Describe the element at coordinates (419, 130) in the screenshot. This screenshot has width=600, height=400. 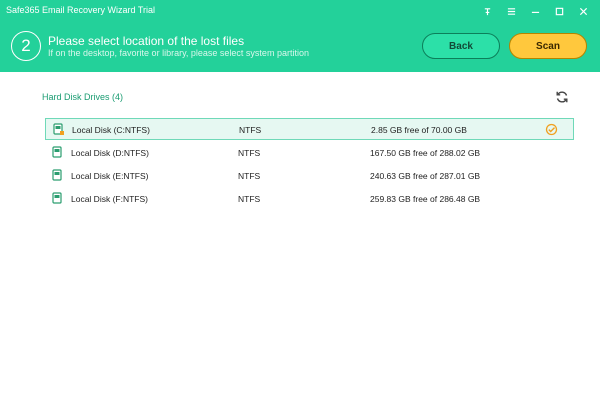
I see `drive-free-space: 2.85 GB free of 70.00 GB` at that location.